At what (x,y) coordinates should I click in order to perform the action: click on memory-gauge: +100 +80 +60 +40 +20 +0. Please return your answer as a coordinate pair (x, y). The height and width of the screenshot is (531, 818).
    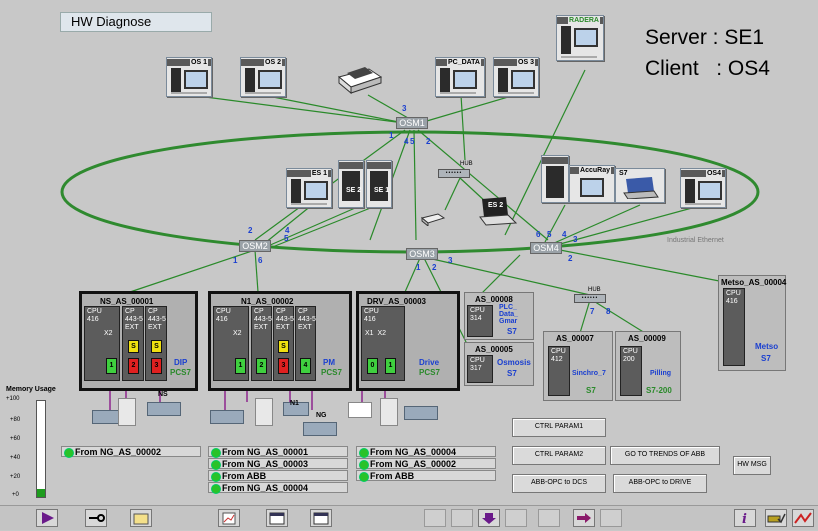
    Looking at the image, I should click on (26, 448).